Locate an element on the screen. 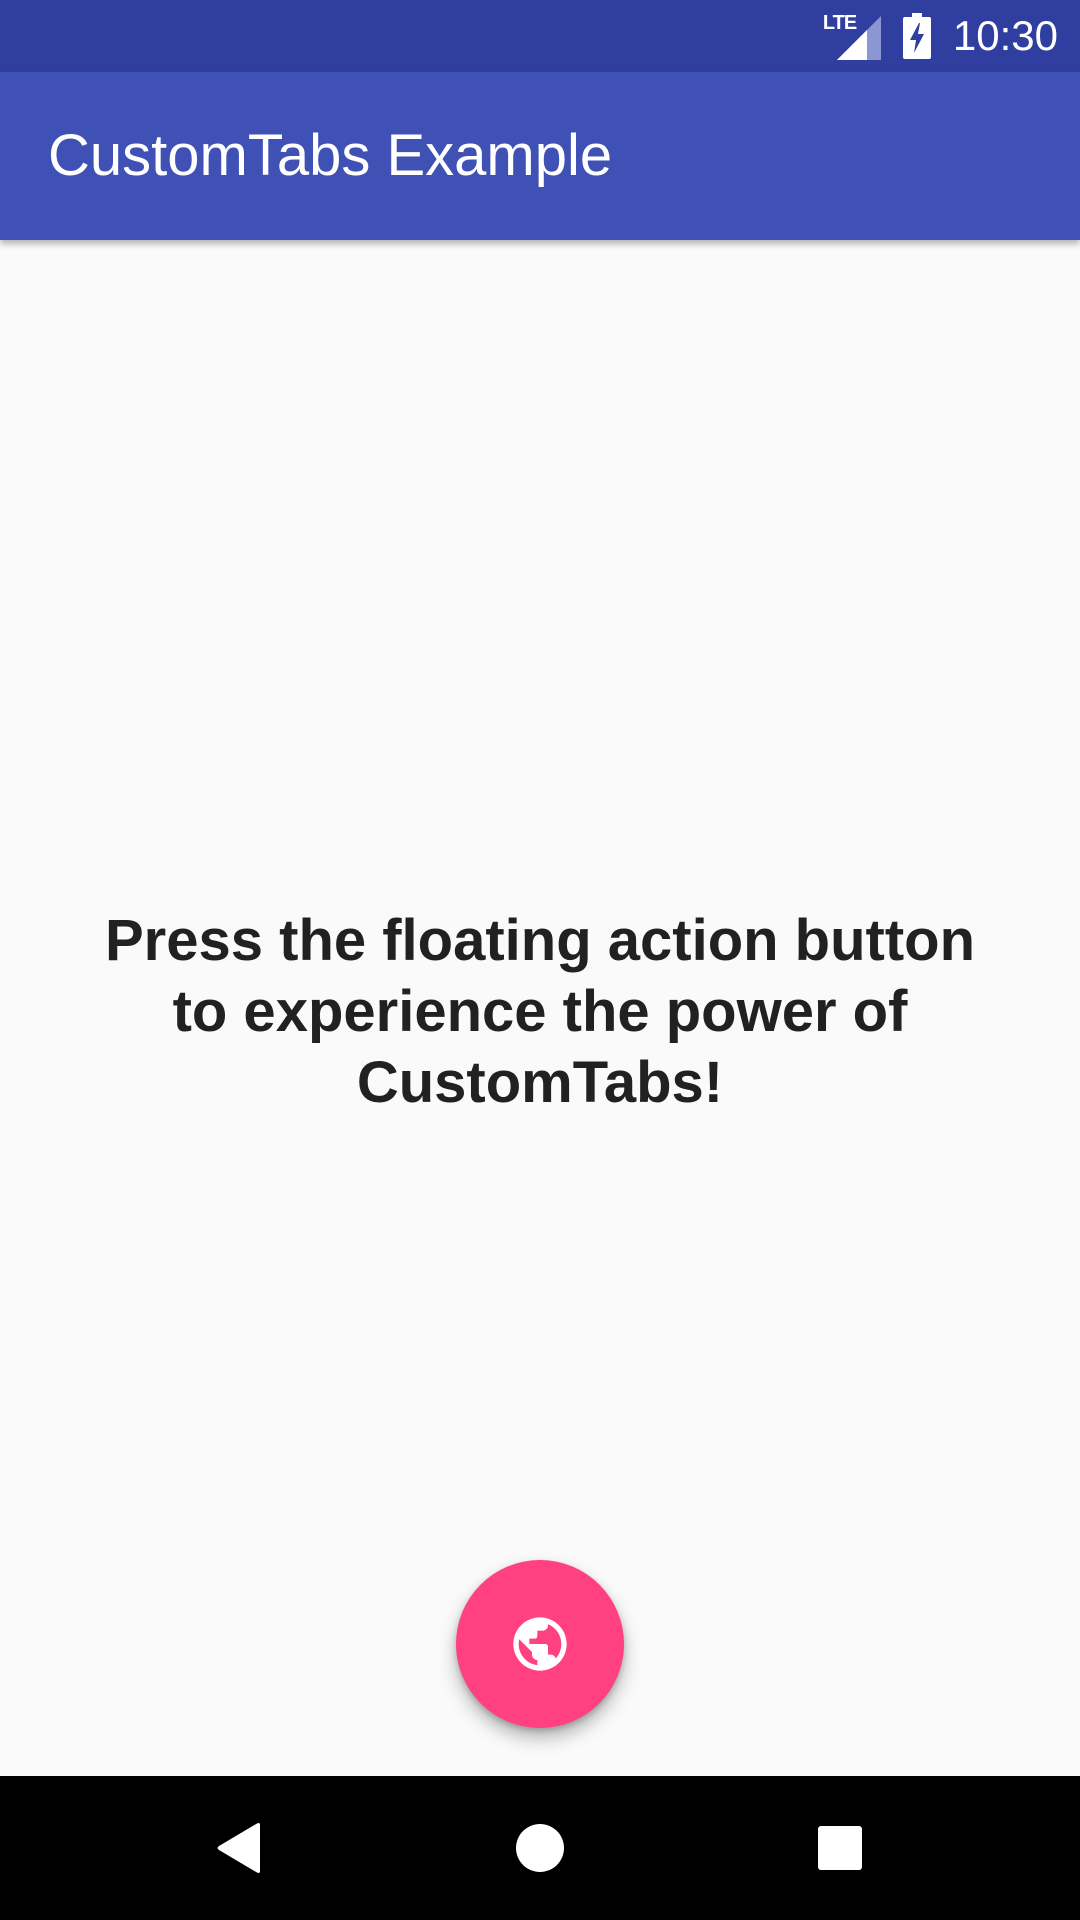 The width and height of the screenshot is (1080, 1920). open-custom-tab-fab is located at coordinates (540, 1644).